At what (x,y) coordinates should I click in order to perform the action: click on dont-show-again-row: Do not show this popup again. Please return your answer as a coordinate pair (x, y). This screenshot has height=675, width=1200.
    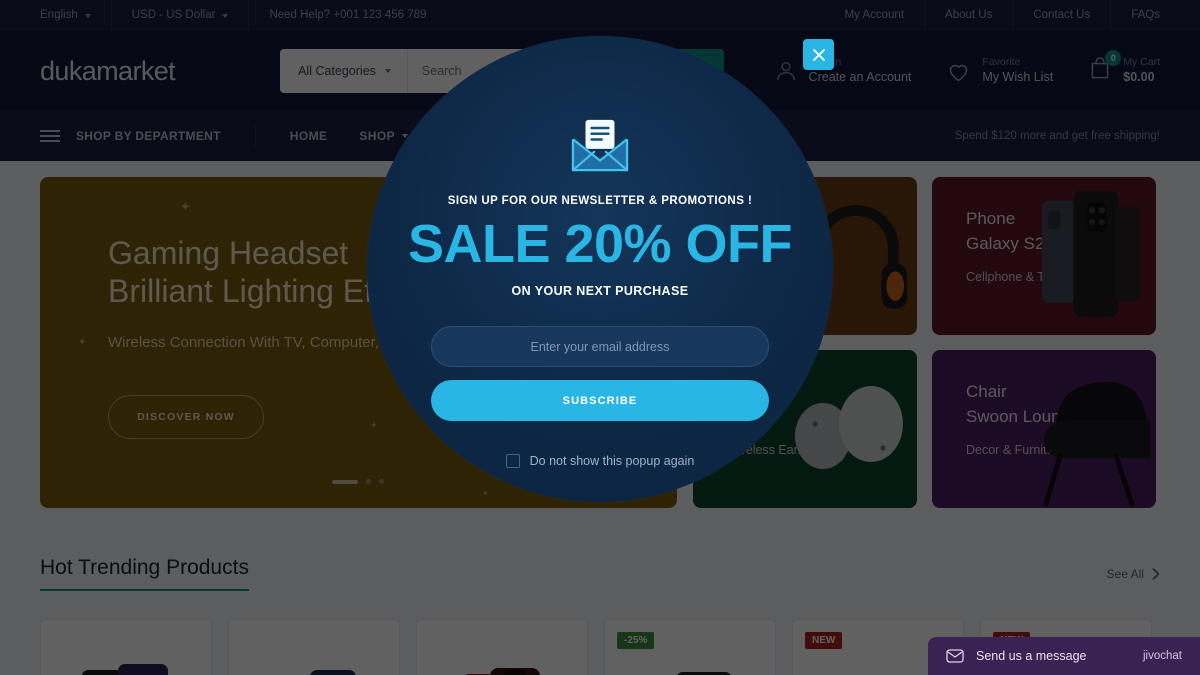
    Looking at the image, I should click on (600, 461).